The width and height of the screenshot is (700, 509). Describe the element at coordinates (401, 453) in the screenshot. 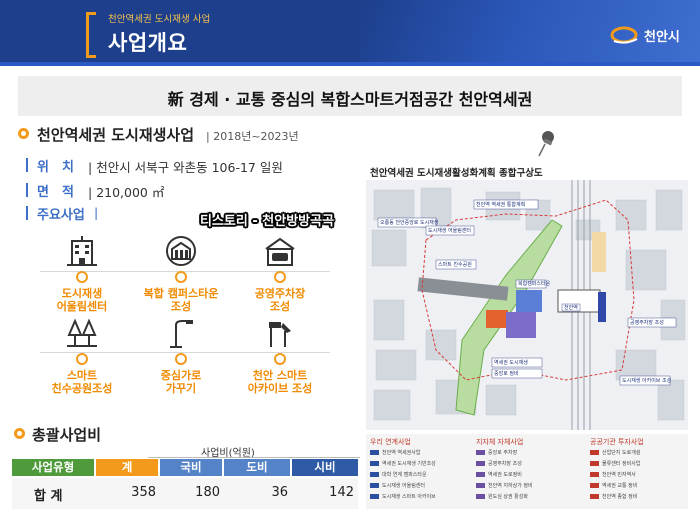

I see `legend-text: 천안역 역세권사업` at that location.